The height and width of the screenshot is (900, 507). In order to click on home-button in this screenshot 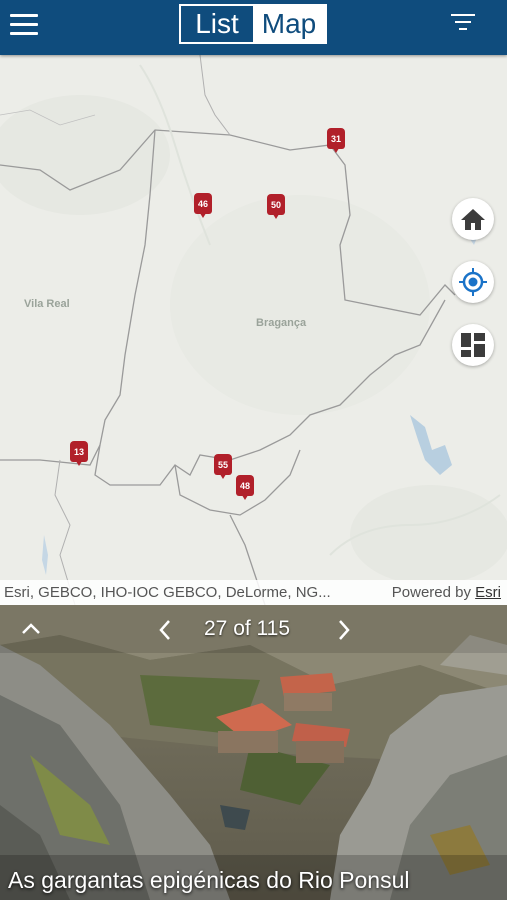, I will do `click(473, 219)`.